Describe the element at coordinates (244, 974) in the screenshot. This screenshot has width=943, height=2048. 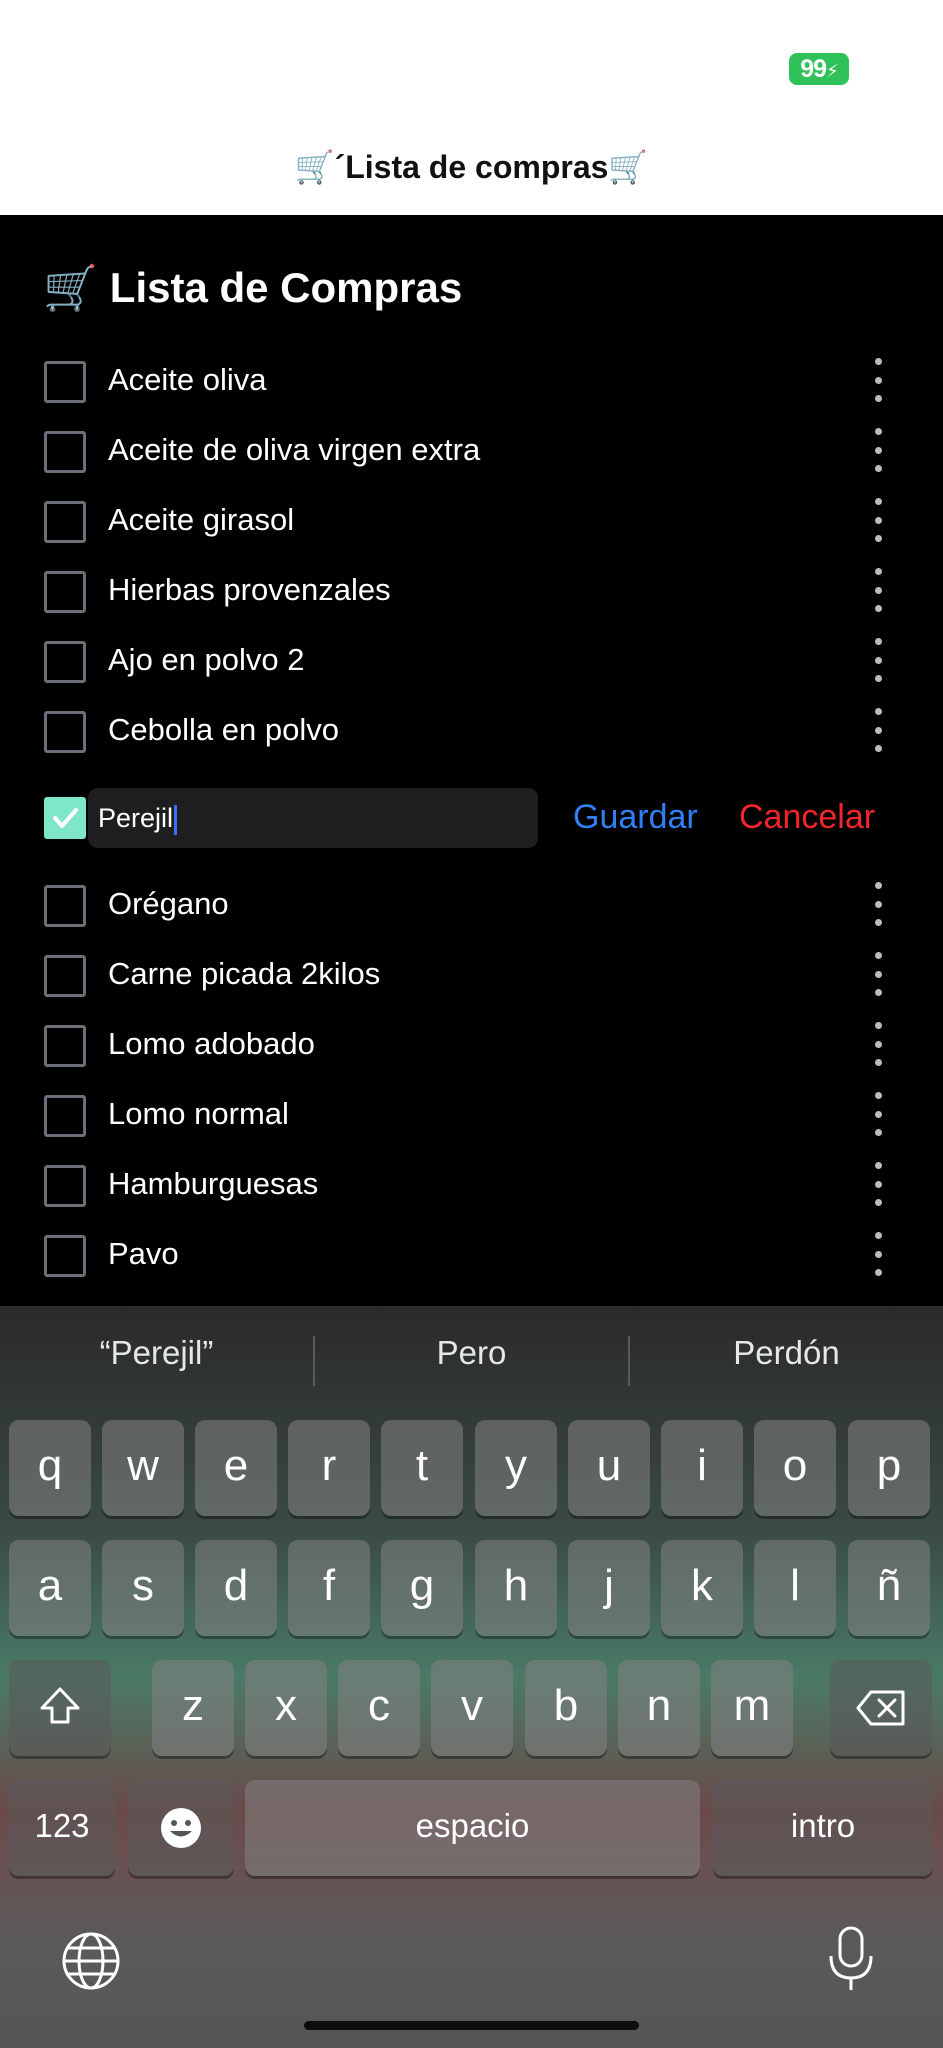
I see `item-label: Carne picada 2kilos` at that location.